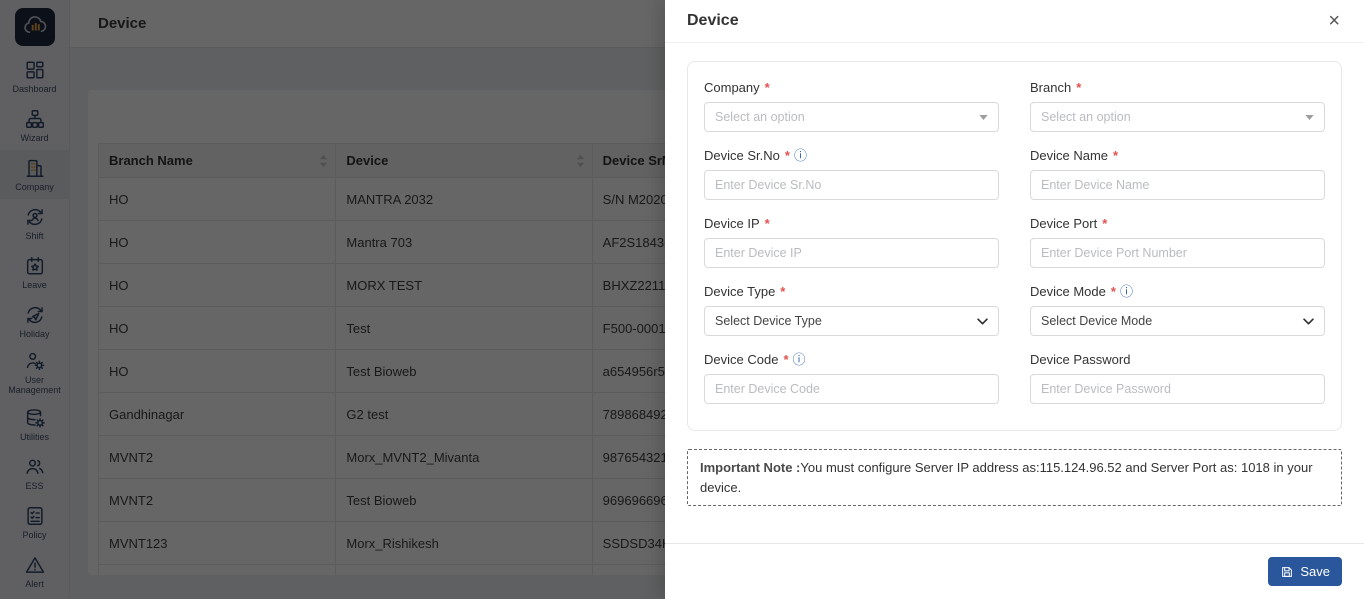 The height and width of the screenshot is (599, 1364). I want to click on field-device-name: Device Name *, so click(1177, 174).